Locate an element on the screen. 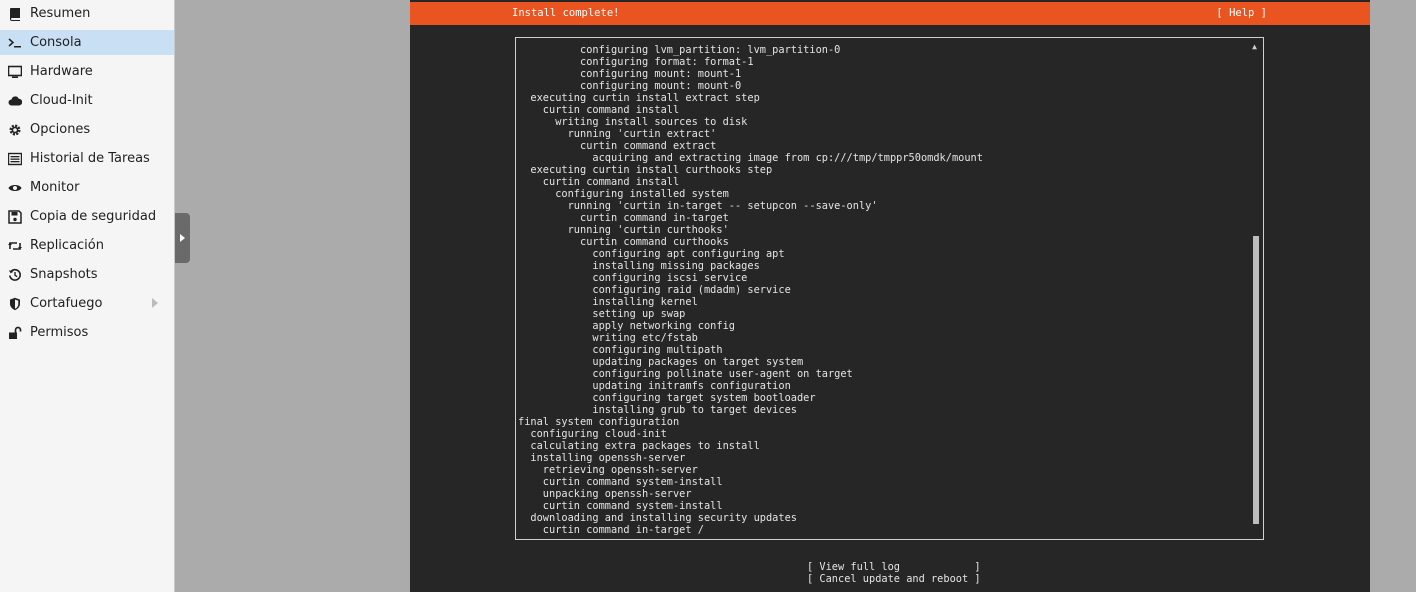 The height and width of the screenshot is (592, 1416). sidebar-item-label: Hardware is located at coordinates (61, 71).